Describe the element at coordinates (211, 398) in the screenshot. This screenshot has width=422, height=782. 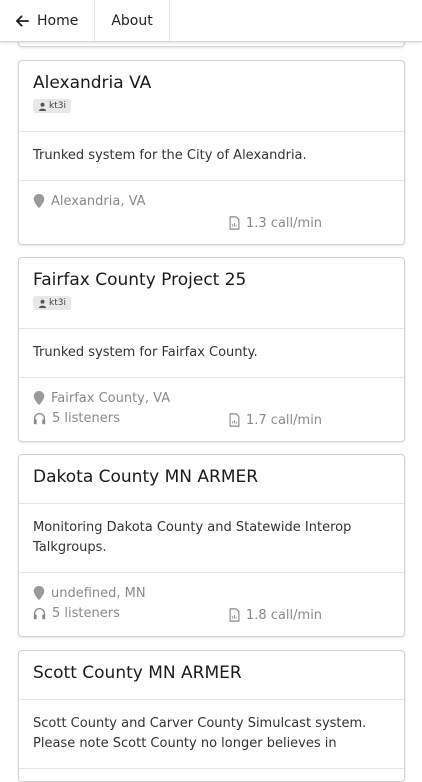
I see `location-row: Fairfax County, VA` at that location.